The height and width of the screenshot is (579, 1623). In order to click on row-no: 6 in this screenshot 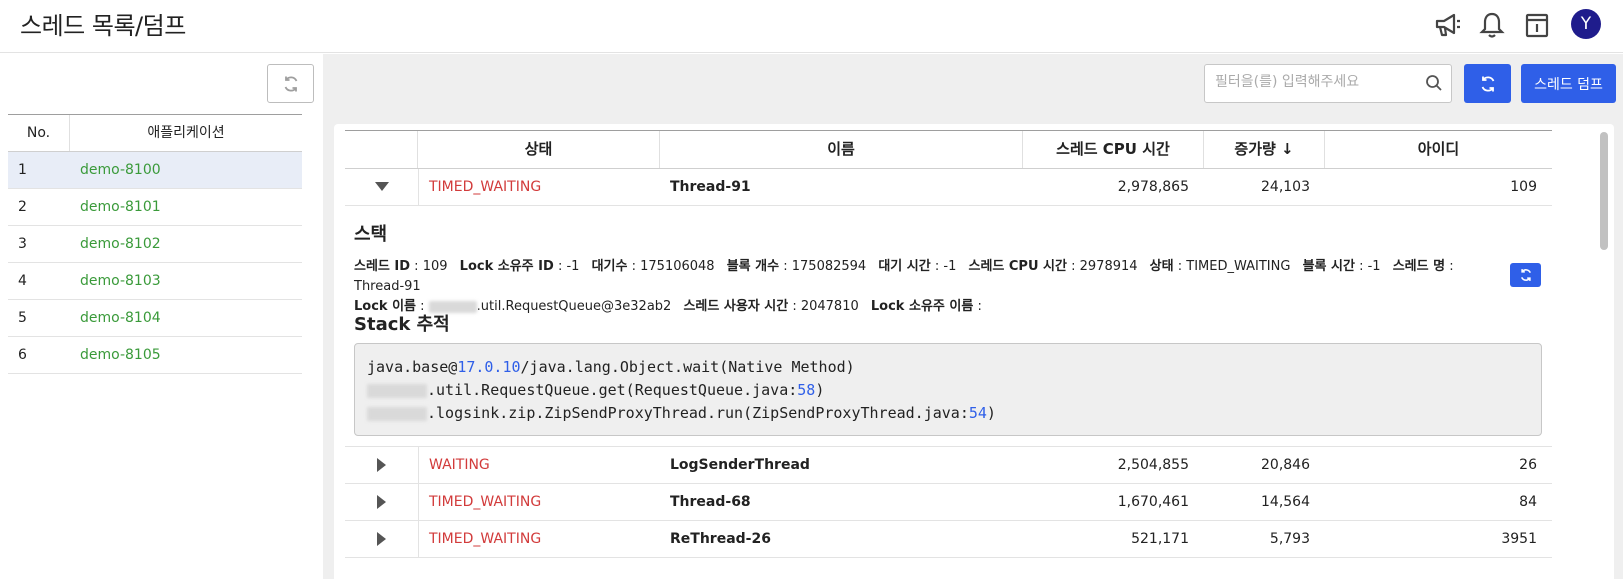, I will do `click(22, 355)`.